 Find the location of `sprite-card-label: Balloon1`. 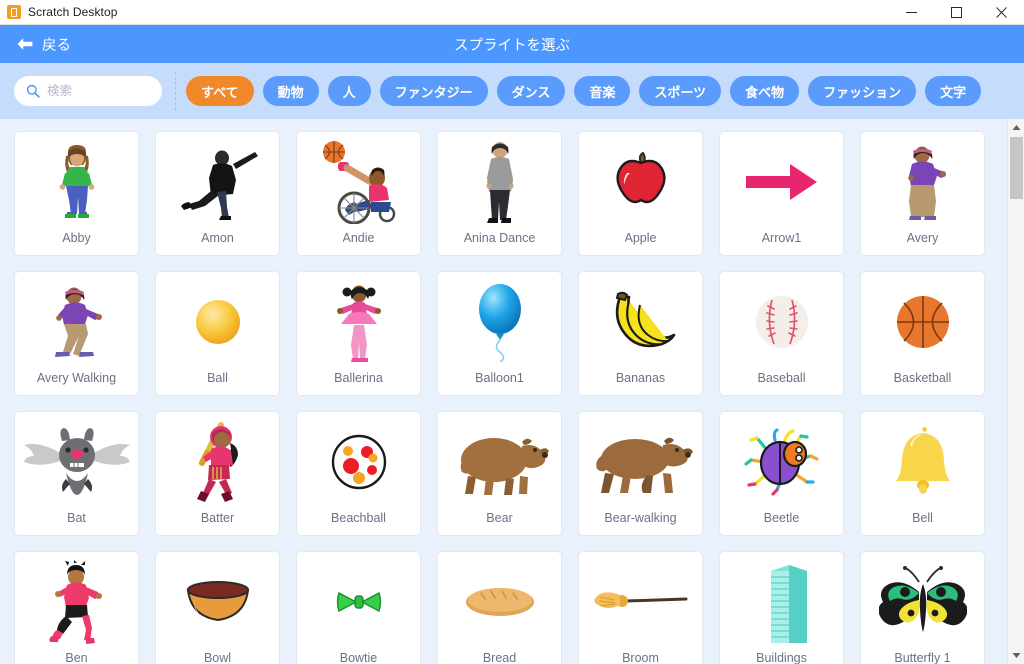

sprite-card-label: Balloon1 is located at coordinates (499, 378).